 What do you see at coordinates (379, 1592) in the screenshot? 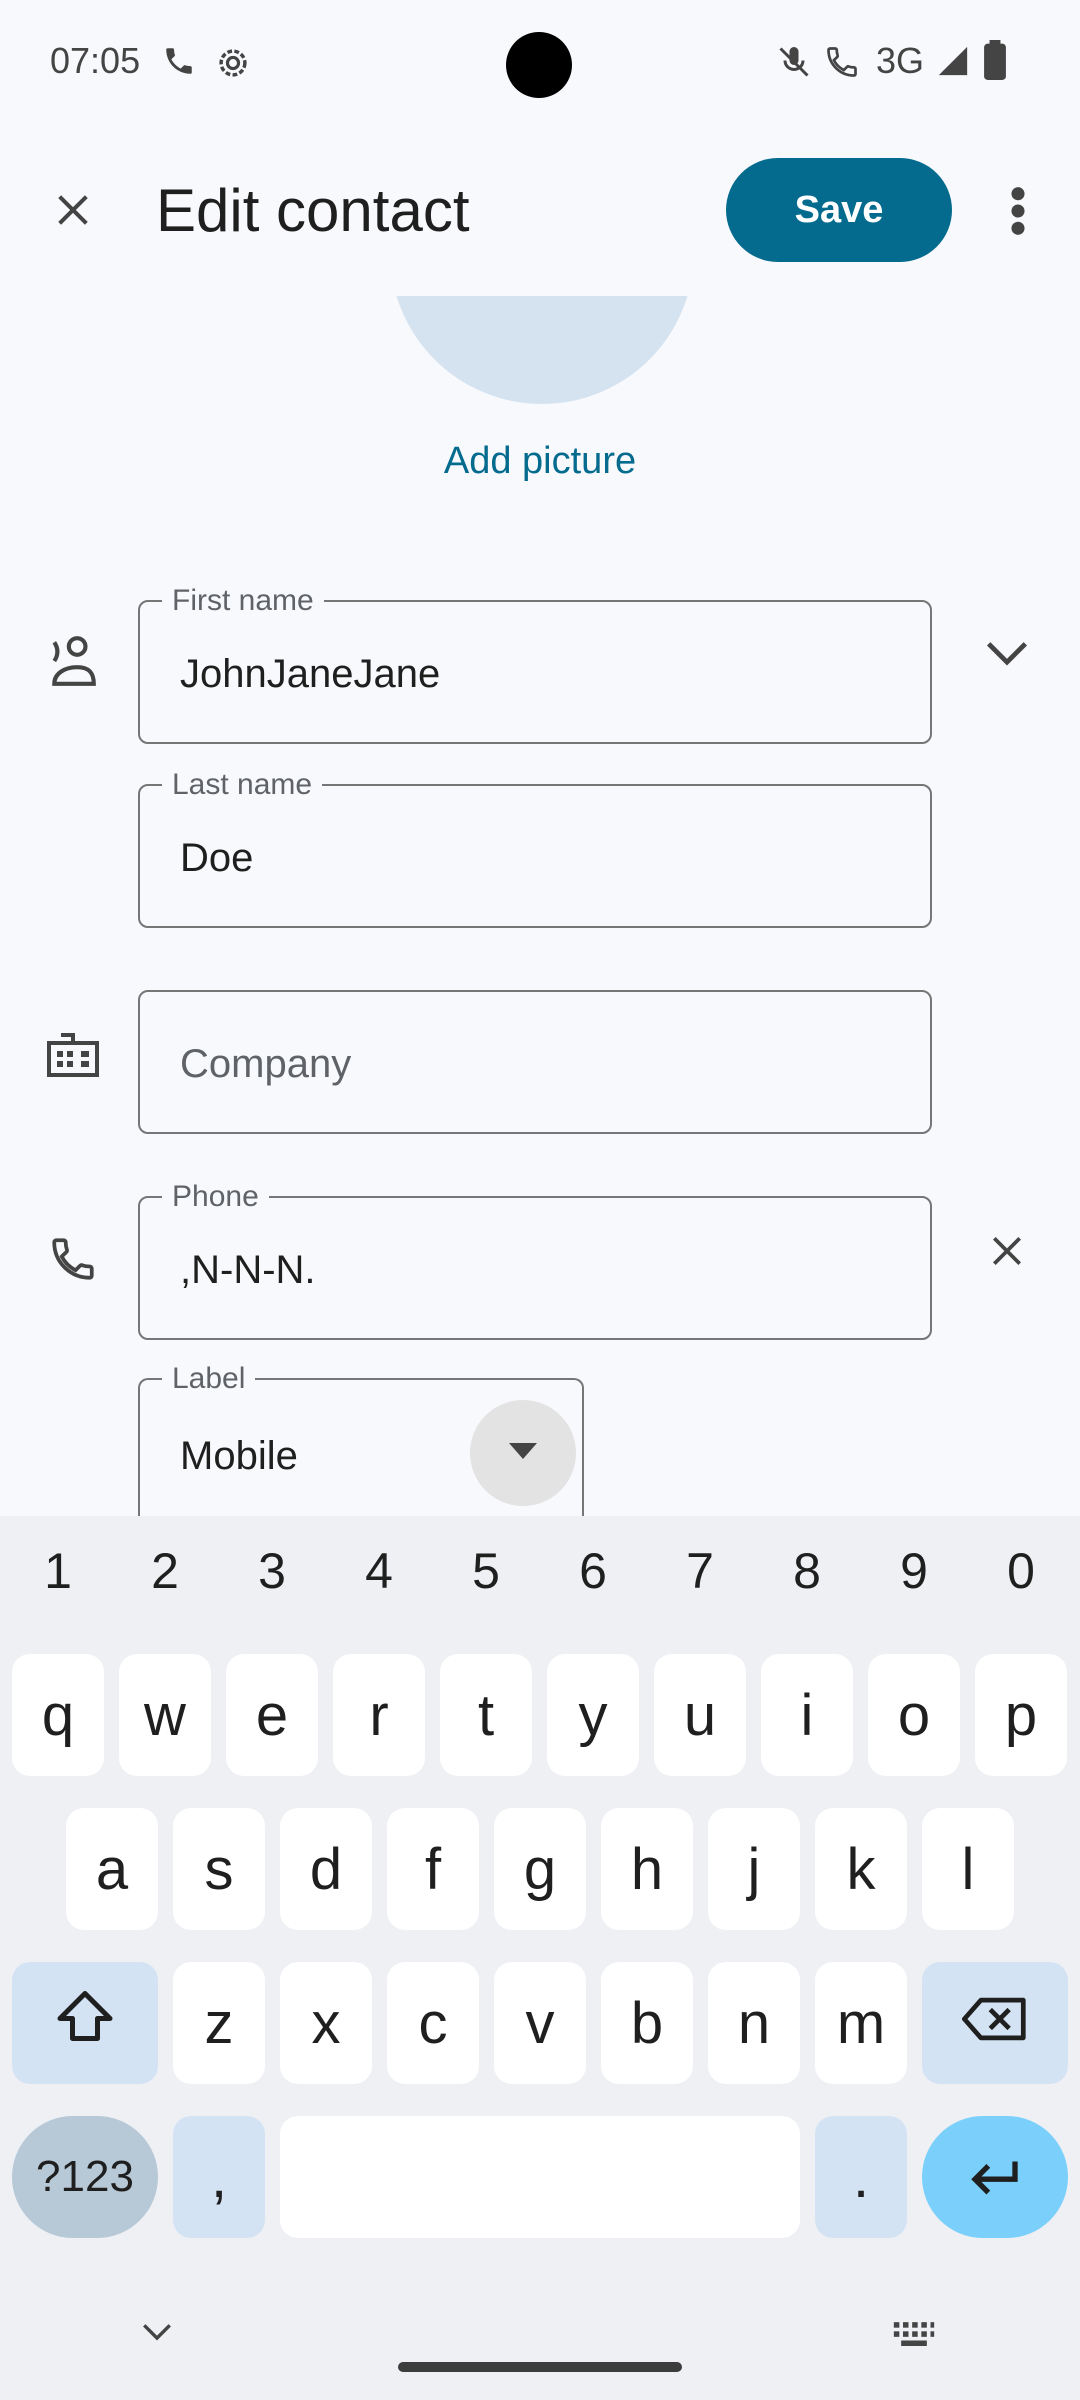
I see `key-4: 4` at bounding box center [379, 1592].